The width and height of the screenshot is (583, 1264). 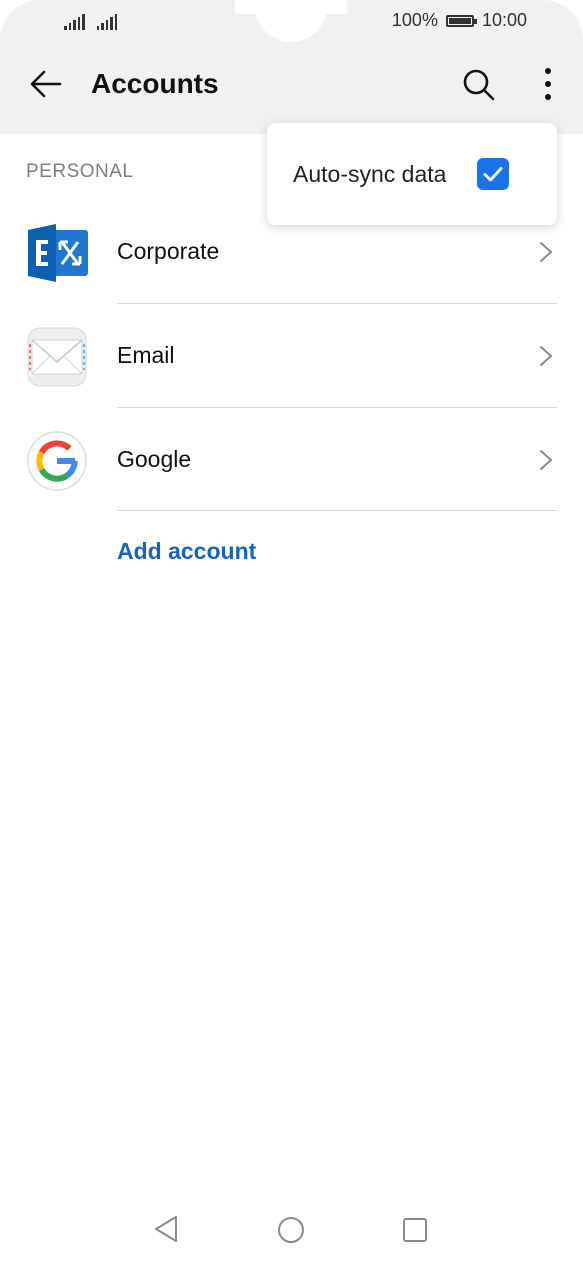 What do you see at coordinates (166, 1229) in the screenshot?
I see `triangle-back-icon` at bounding box center [166, 1229].